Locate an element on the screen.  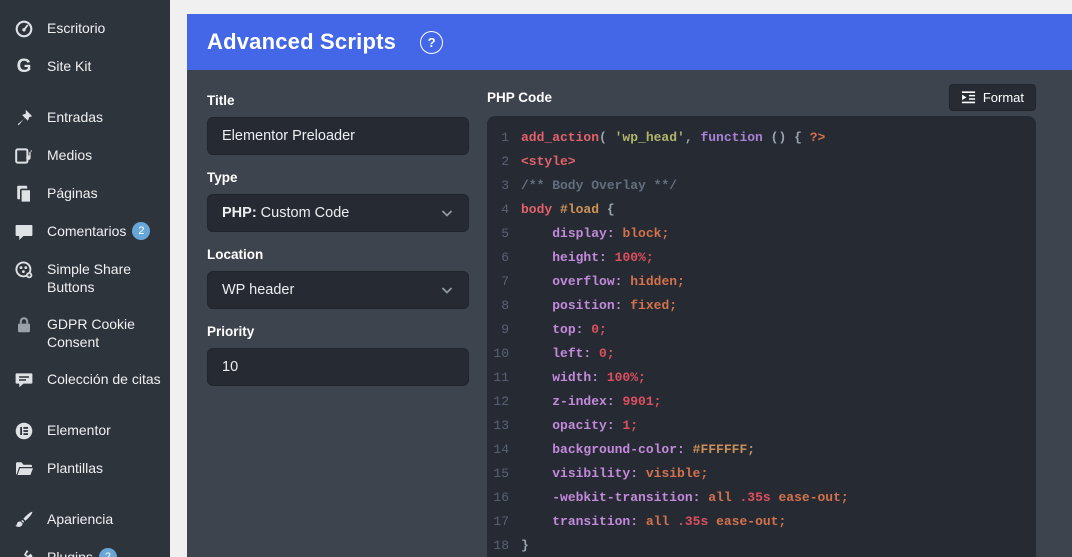
code-header-row: PHP Code Format is located at coordinates (761, 97).